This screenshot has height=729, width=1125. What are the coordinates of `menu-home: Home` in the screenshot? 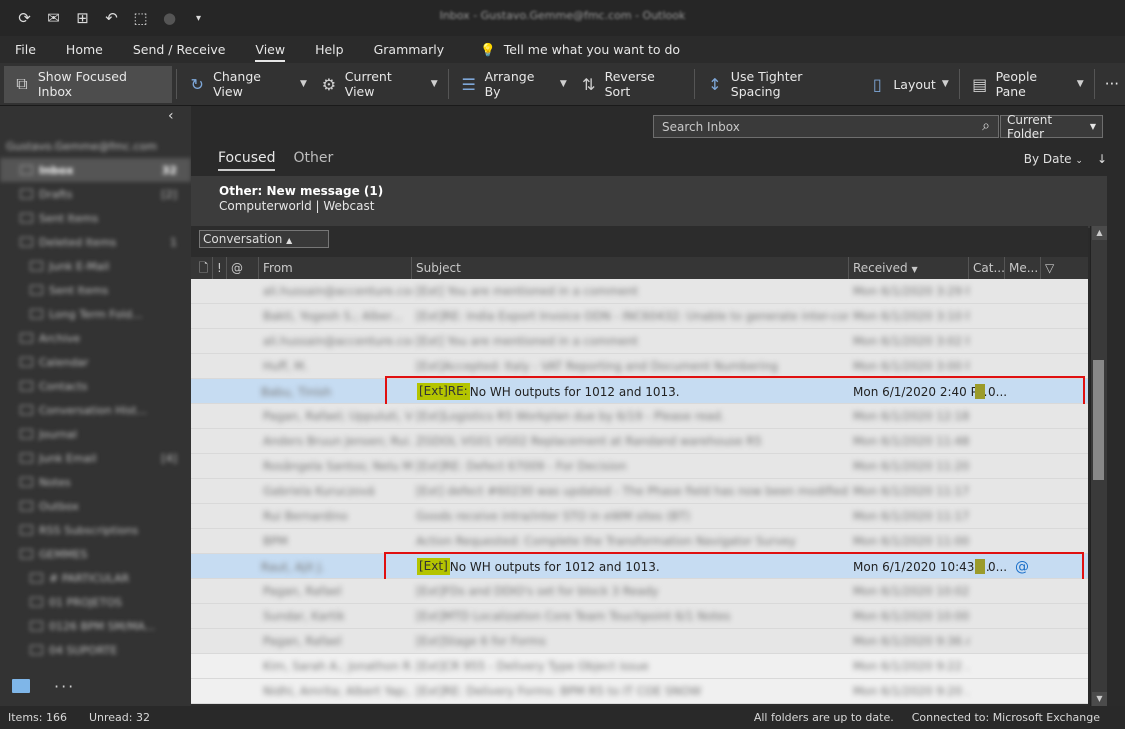 It's located at (84, 49).